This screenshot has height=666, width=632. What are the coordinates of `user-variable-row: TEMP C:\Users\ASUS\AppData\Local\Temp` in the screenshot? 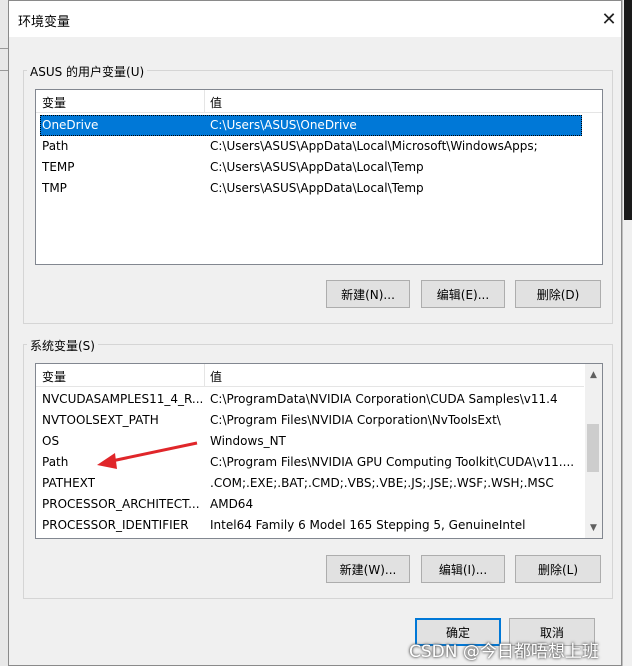 It's located at (316, 167).